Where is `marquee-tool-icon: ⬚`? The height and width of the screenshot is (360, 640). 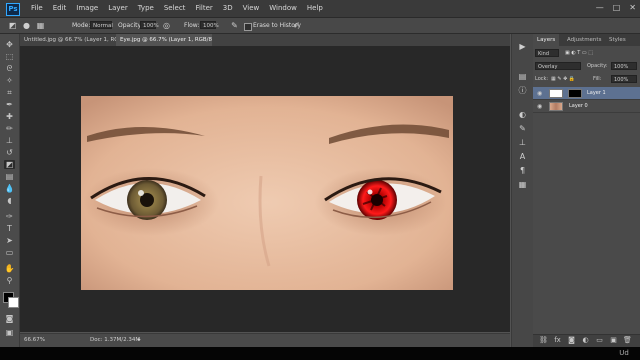
marquee-tool-icon: ⬚ is located at coordinates (9, 56).